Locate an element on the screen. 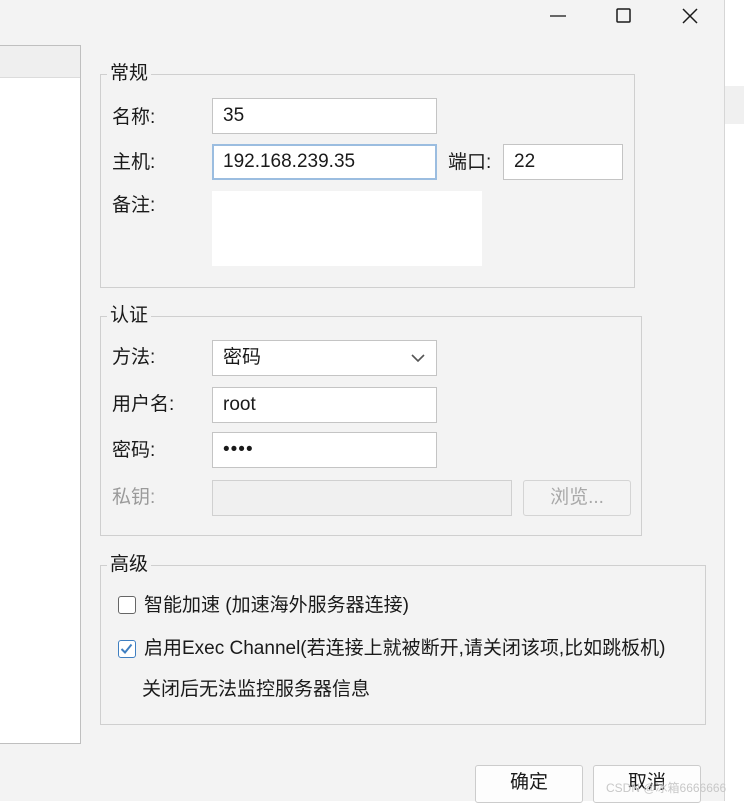  minimize-icon is located at coordinates (558, 16).